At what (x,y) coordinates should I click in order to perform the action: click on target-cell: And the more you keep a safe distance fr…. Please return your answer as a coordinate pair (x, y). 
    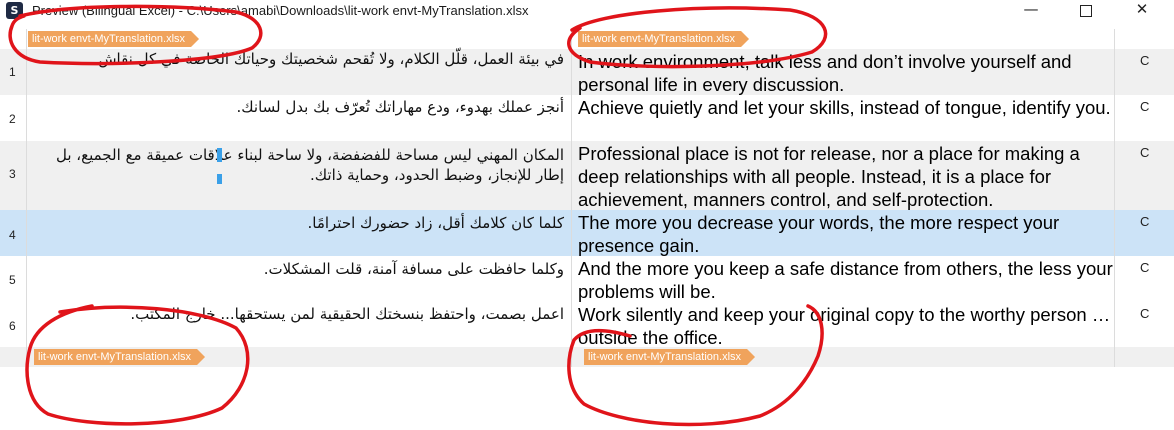
    Looking at the image, I should click on (845, 280).